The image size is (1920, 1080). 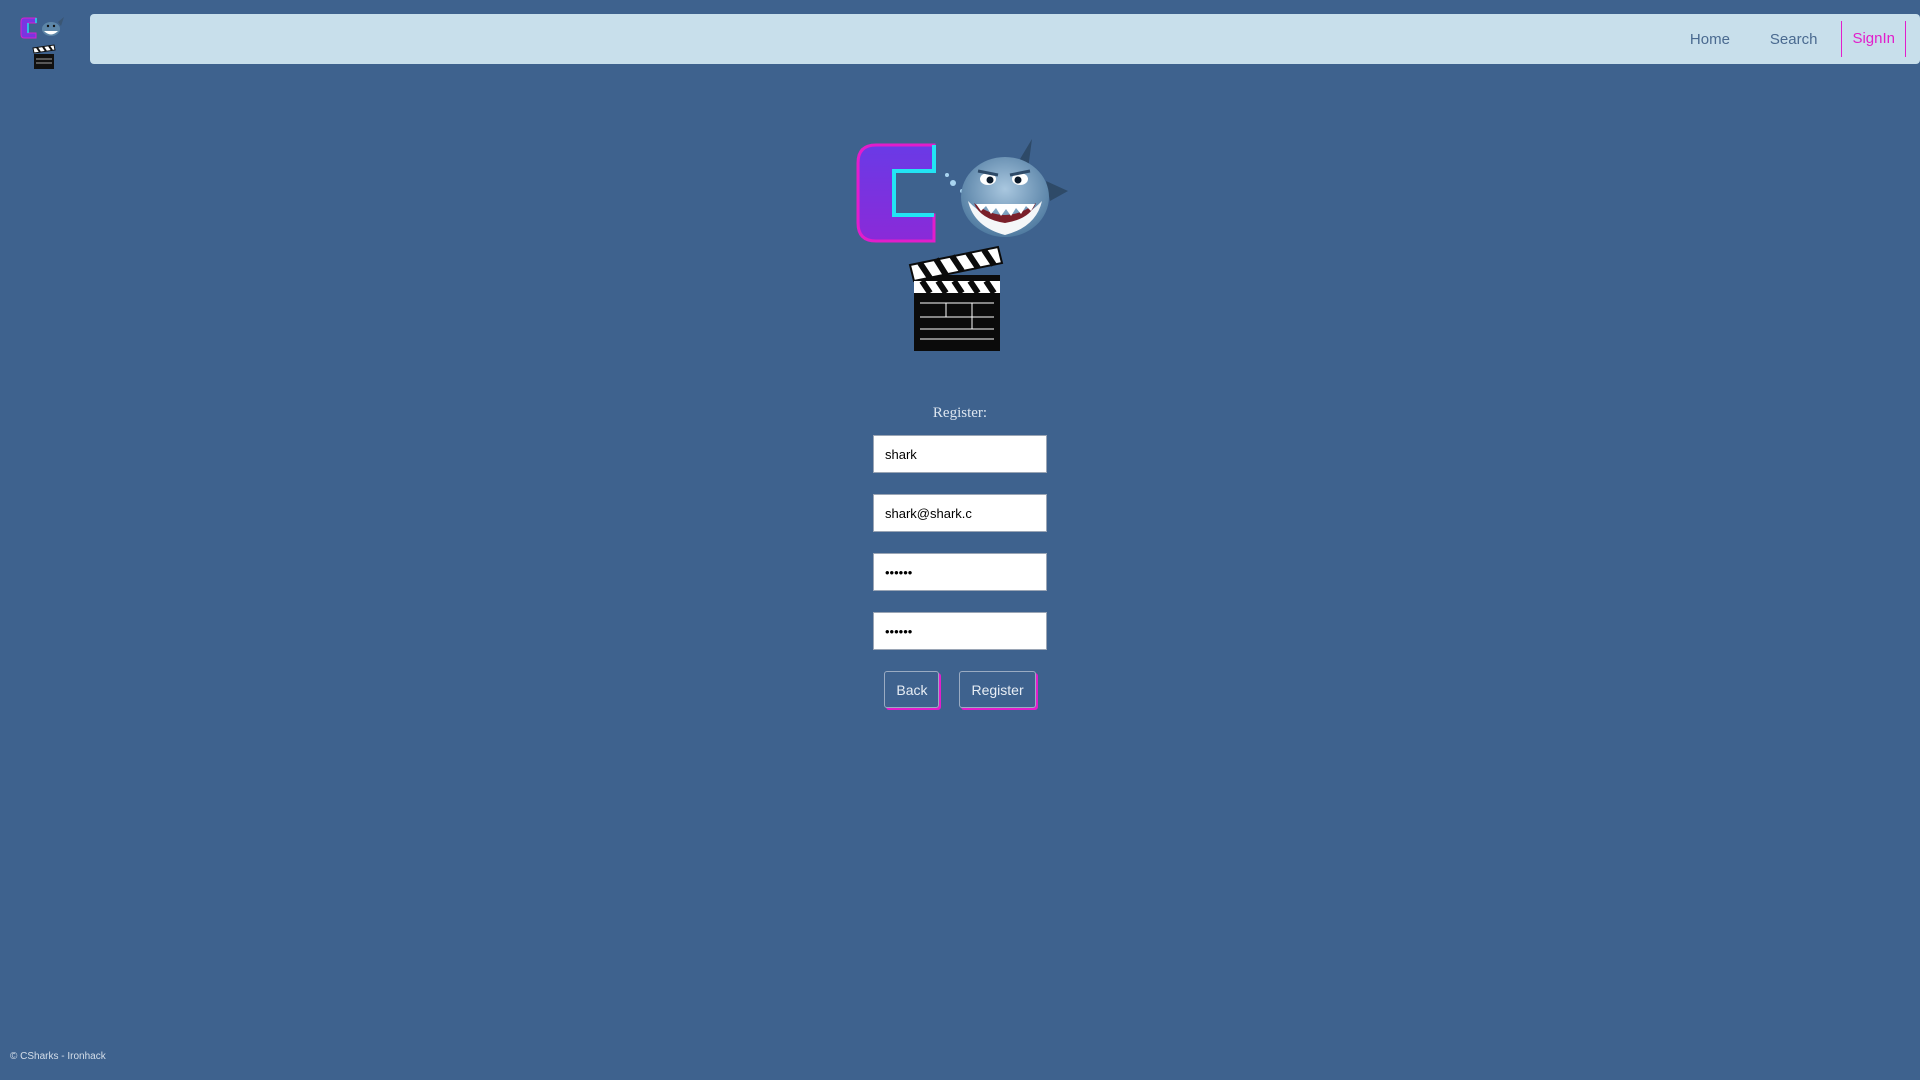 What do you see at coordinates (960, 513) in the screenshot?
I see `email-field` at bounding box center [960, 513].